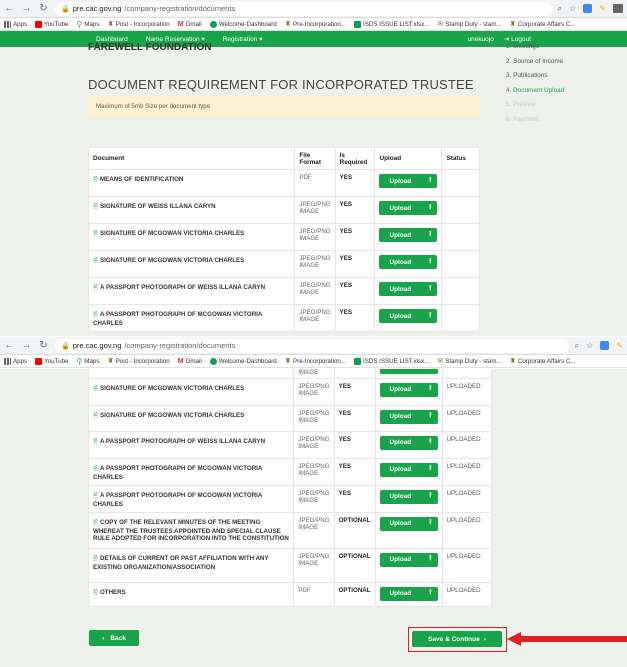 The height and width of the screenshot is (667, 627). What do you see at coordinates (535, 62) in the screenshot?
I see `step-item: 2. Source of Income` at bounding box center [535, 62].